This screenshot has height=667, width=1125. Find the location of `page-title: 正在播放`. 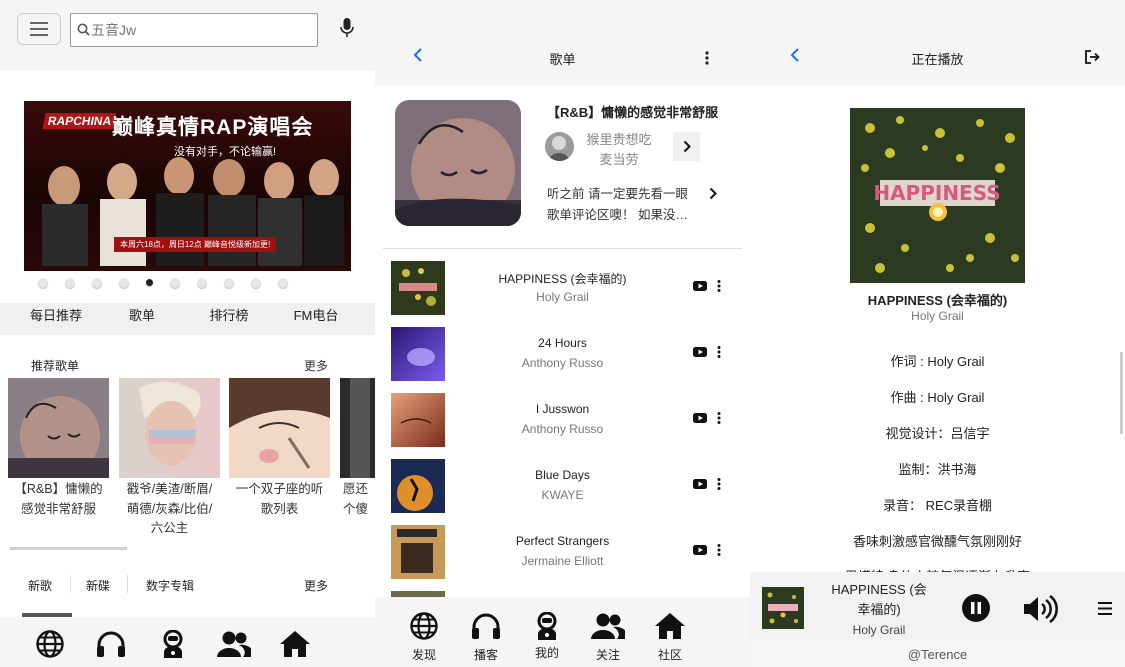

page-title: 正在播放 is located at coordinates (937, 59).